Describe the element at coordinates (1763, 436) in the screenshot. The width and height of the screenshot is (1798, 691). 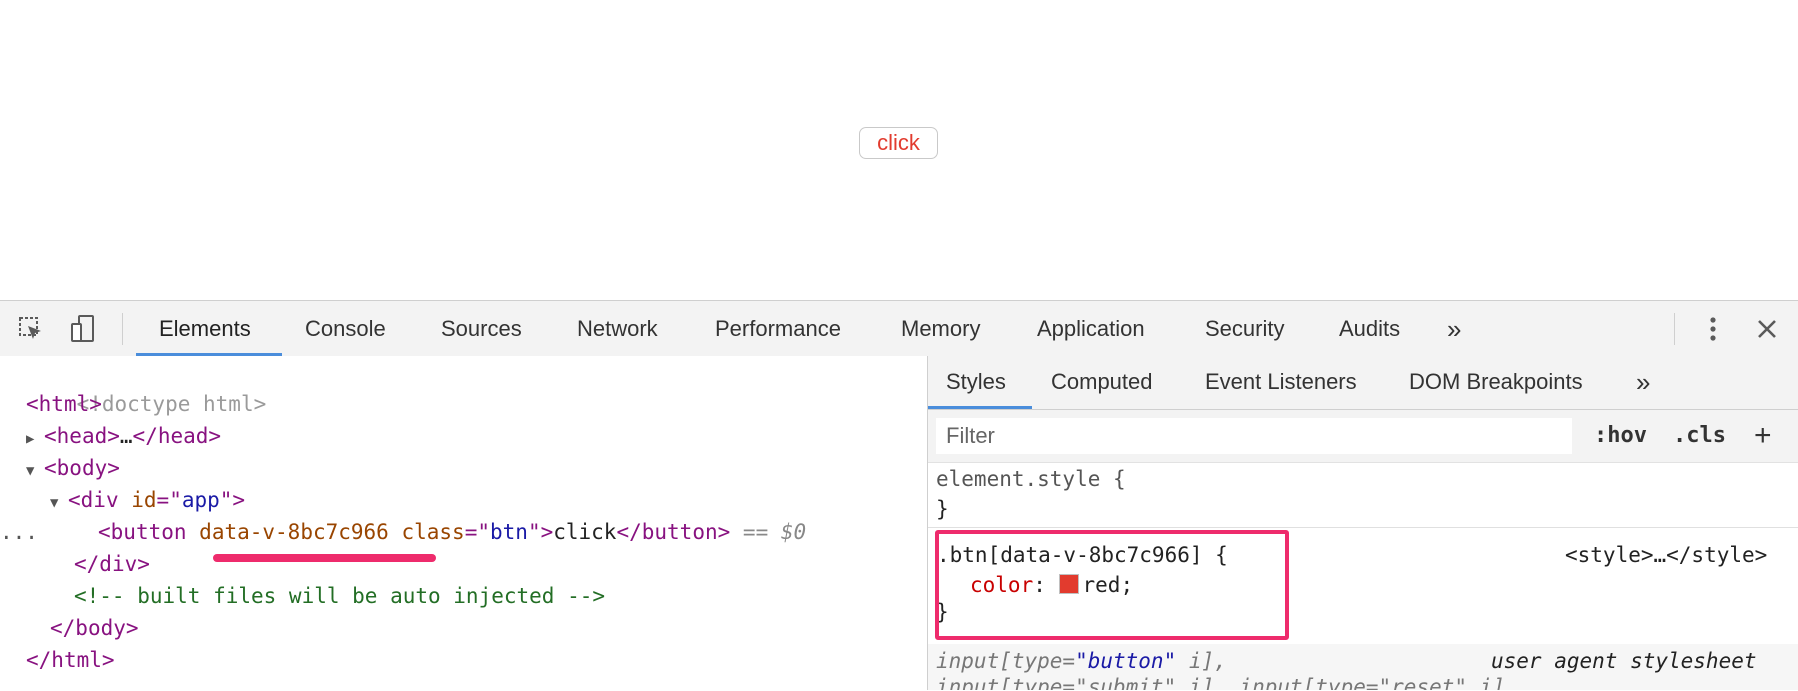
I see `new-rule-button: +` at that location.